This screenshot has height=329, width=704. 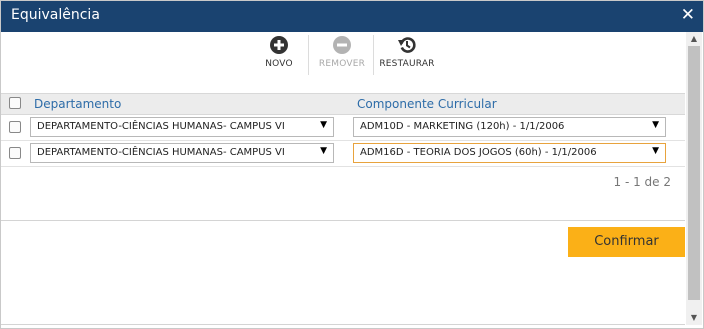 What do you see at coordinates (15, 103) in the screenshot?
I see `select-all-checkbox` at bounding box center [15, 103].